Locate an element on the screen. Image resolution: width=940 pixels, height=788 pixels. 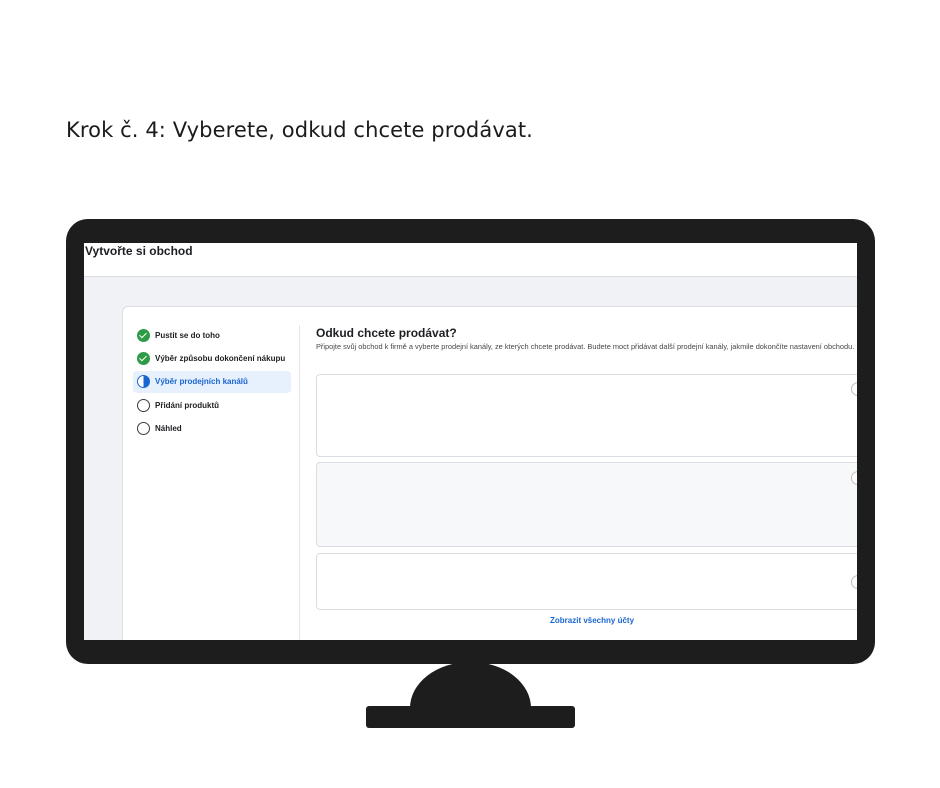
step-item-start: Pustit se do toho is located at coordinates (212, 335).